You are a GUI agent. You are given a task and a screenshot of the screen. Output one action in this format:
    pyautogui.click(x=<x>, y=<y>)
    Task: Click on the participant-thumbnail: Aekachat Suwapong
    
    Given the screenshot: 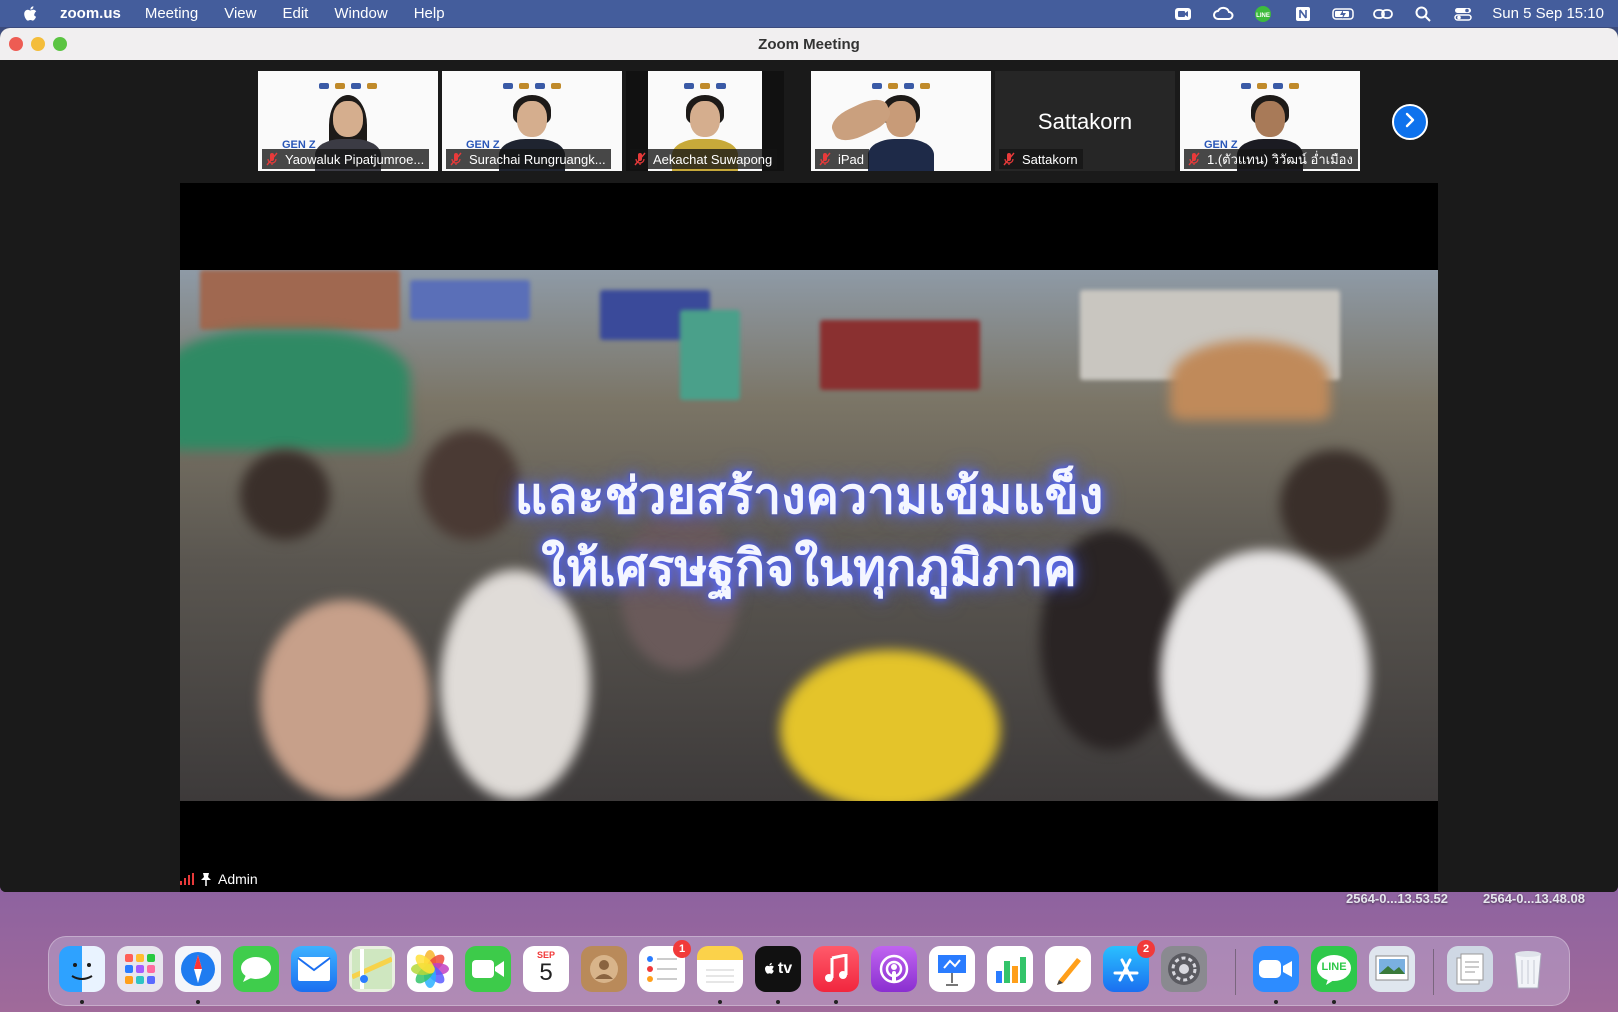 What is the action you would take?
    pyautogui.click(x=705, y=121)
    